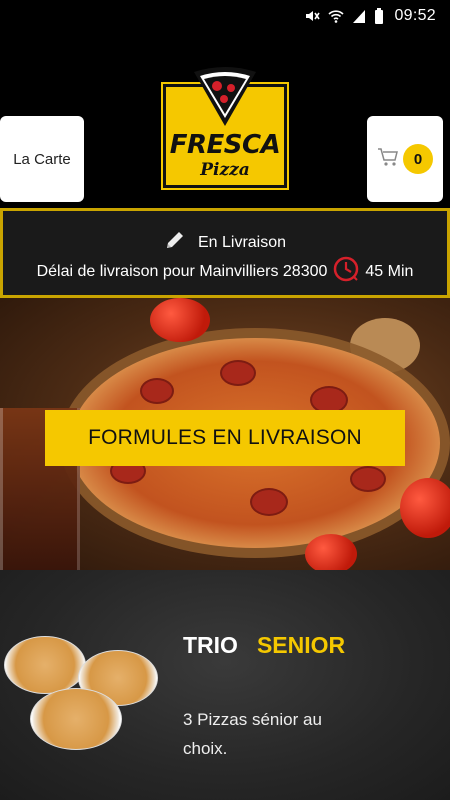 This screenshot has width=450, height=800. I want to click on menu-button: La Carte, so click(42, 159).